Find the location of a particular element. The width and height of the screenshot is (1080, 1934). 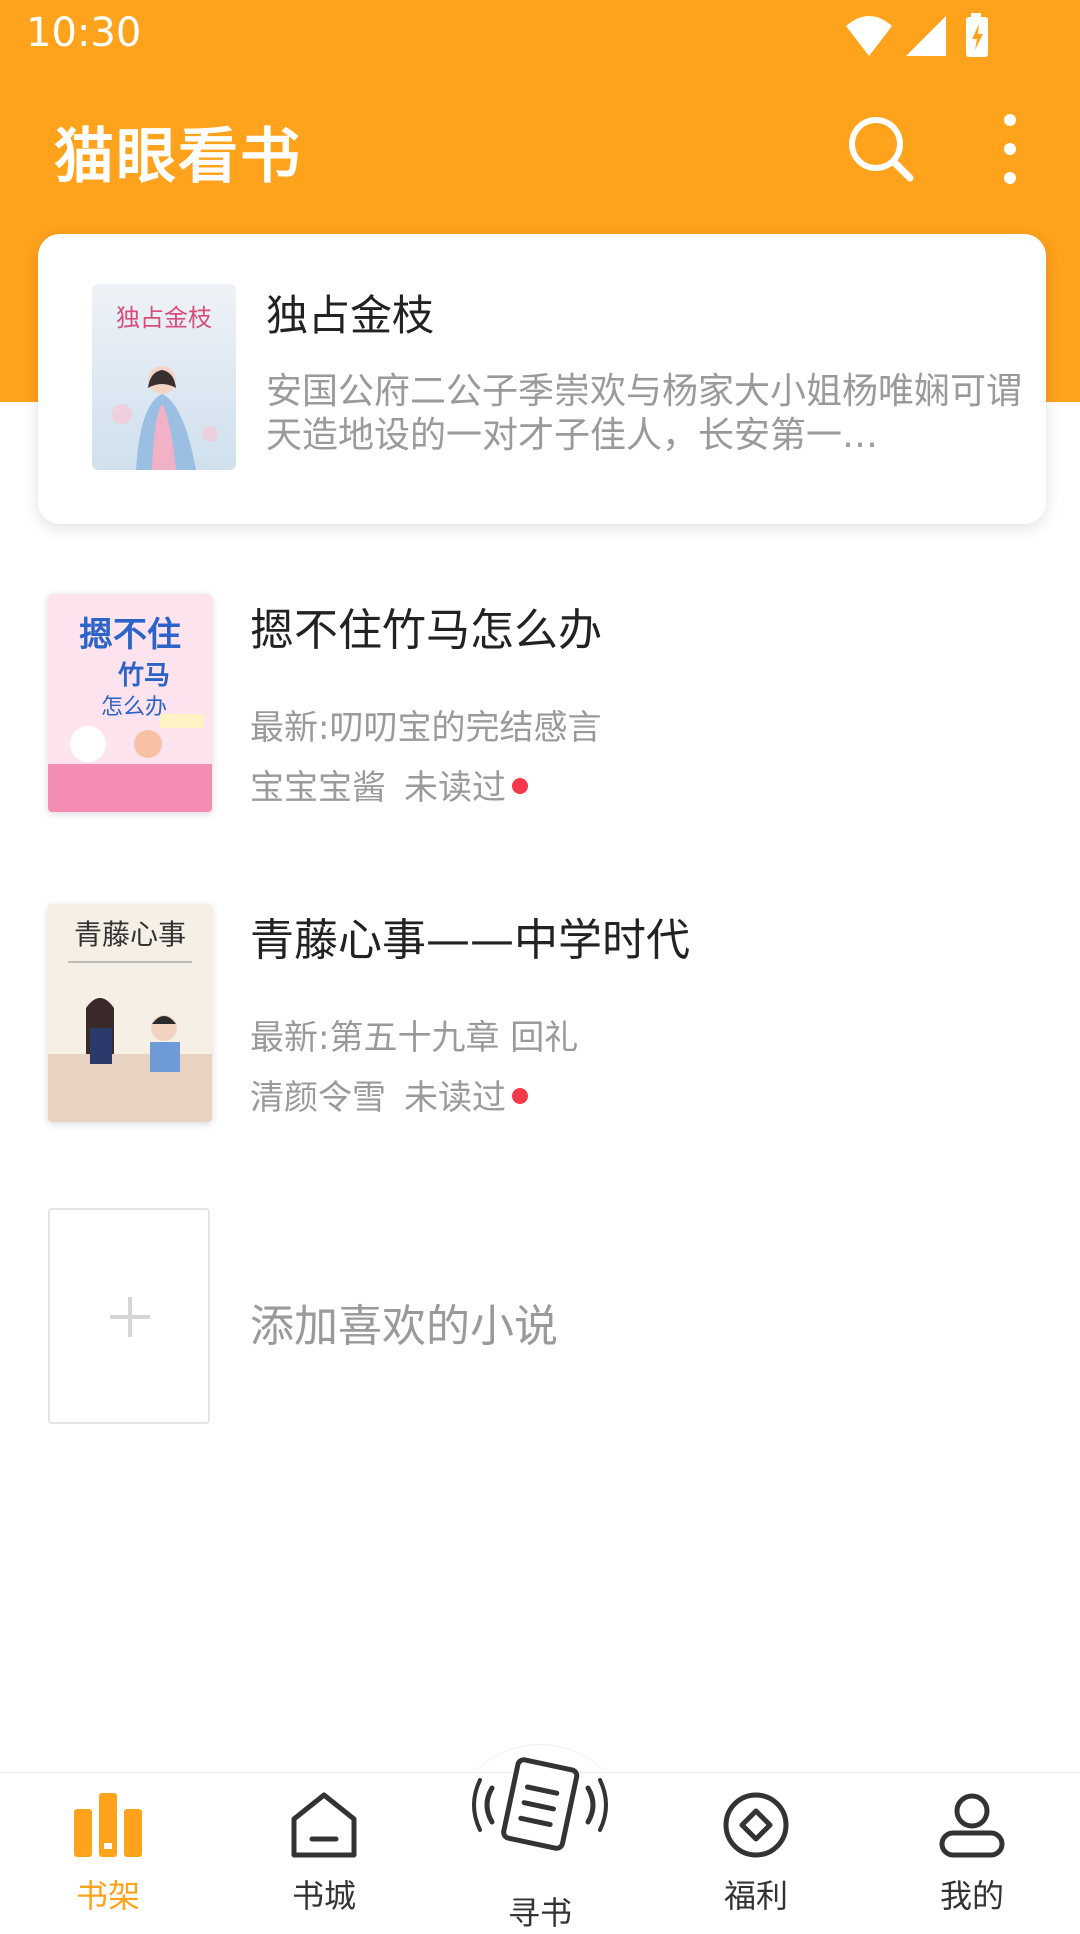

svg-text: 青藤心事 is located at coordinates (130, 934).